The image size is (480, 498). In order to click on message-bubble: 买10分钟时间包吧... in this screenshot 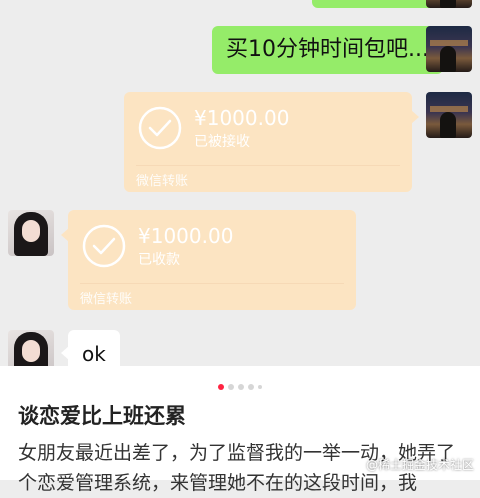, I will do `click(331, 50)`.